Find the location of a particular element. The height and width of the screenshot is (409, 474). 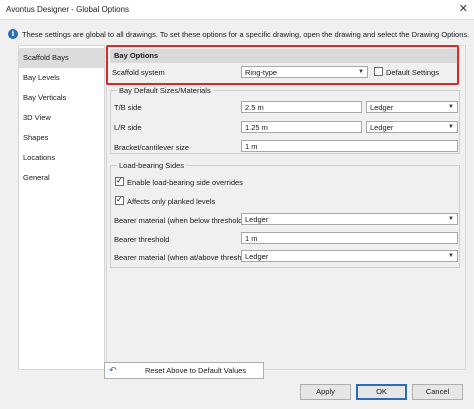

apply-button: Apply is located at coordinates (325, 392).